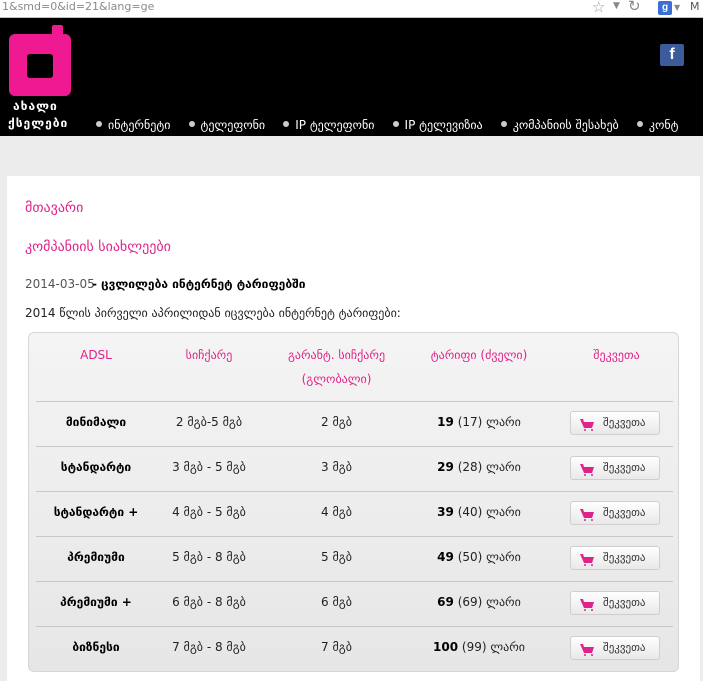  Describe the element at coordinates (336, 467) in the screenshot. I see `tariff-guaranteed: 3 მგბ` at that location.